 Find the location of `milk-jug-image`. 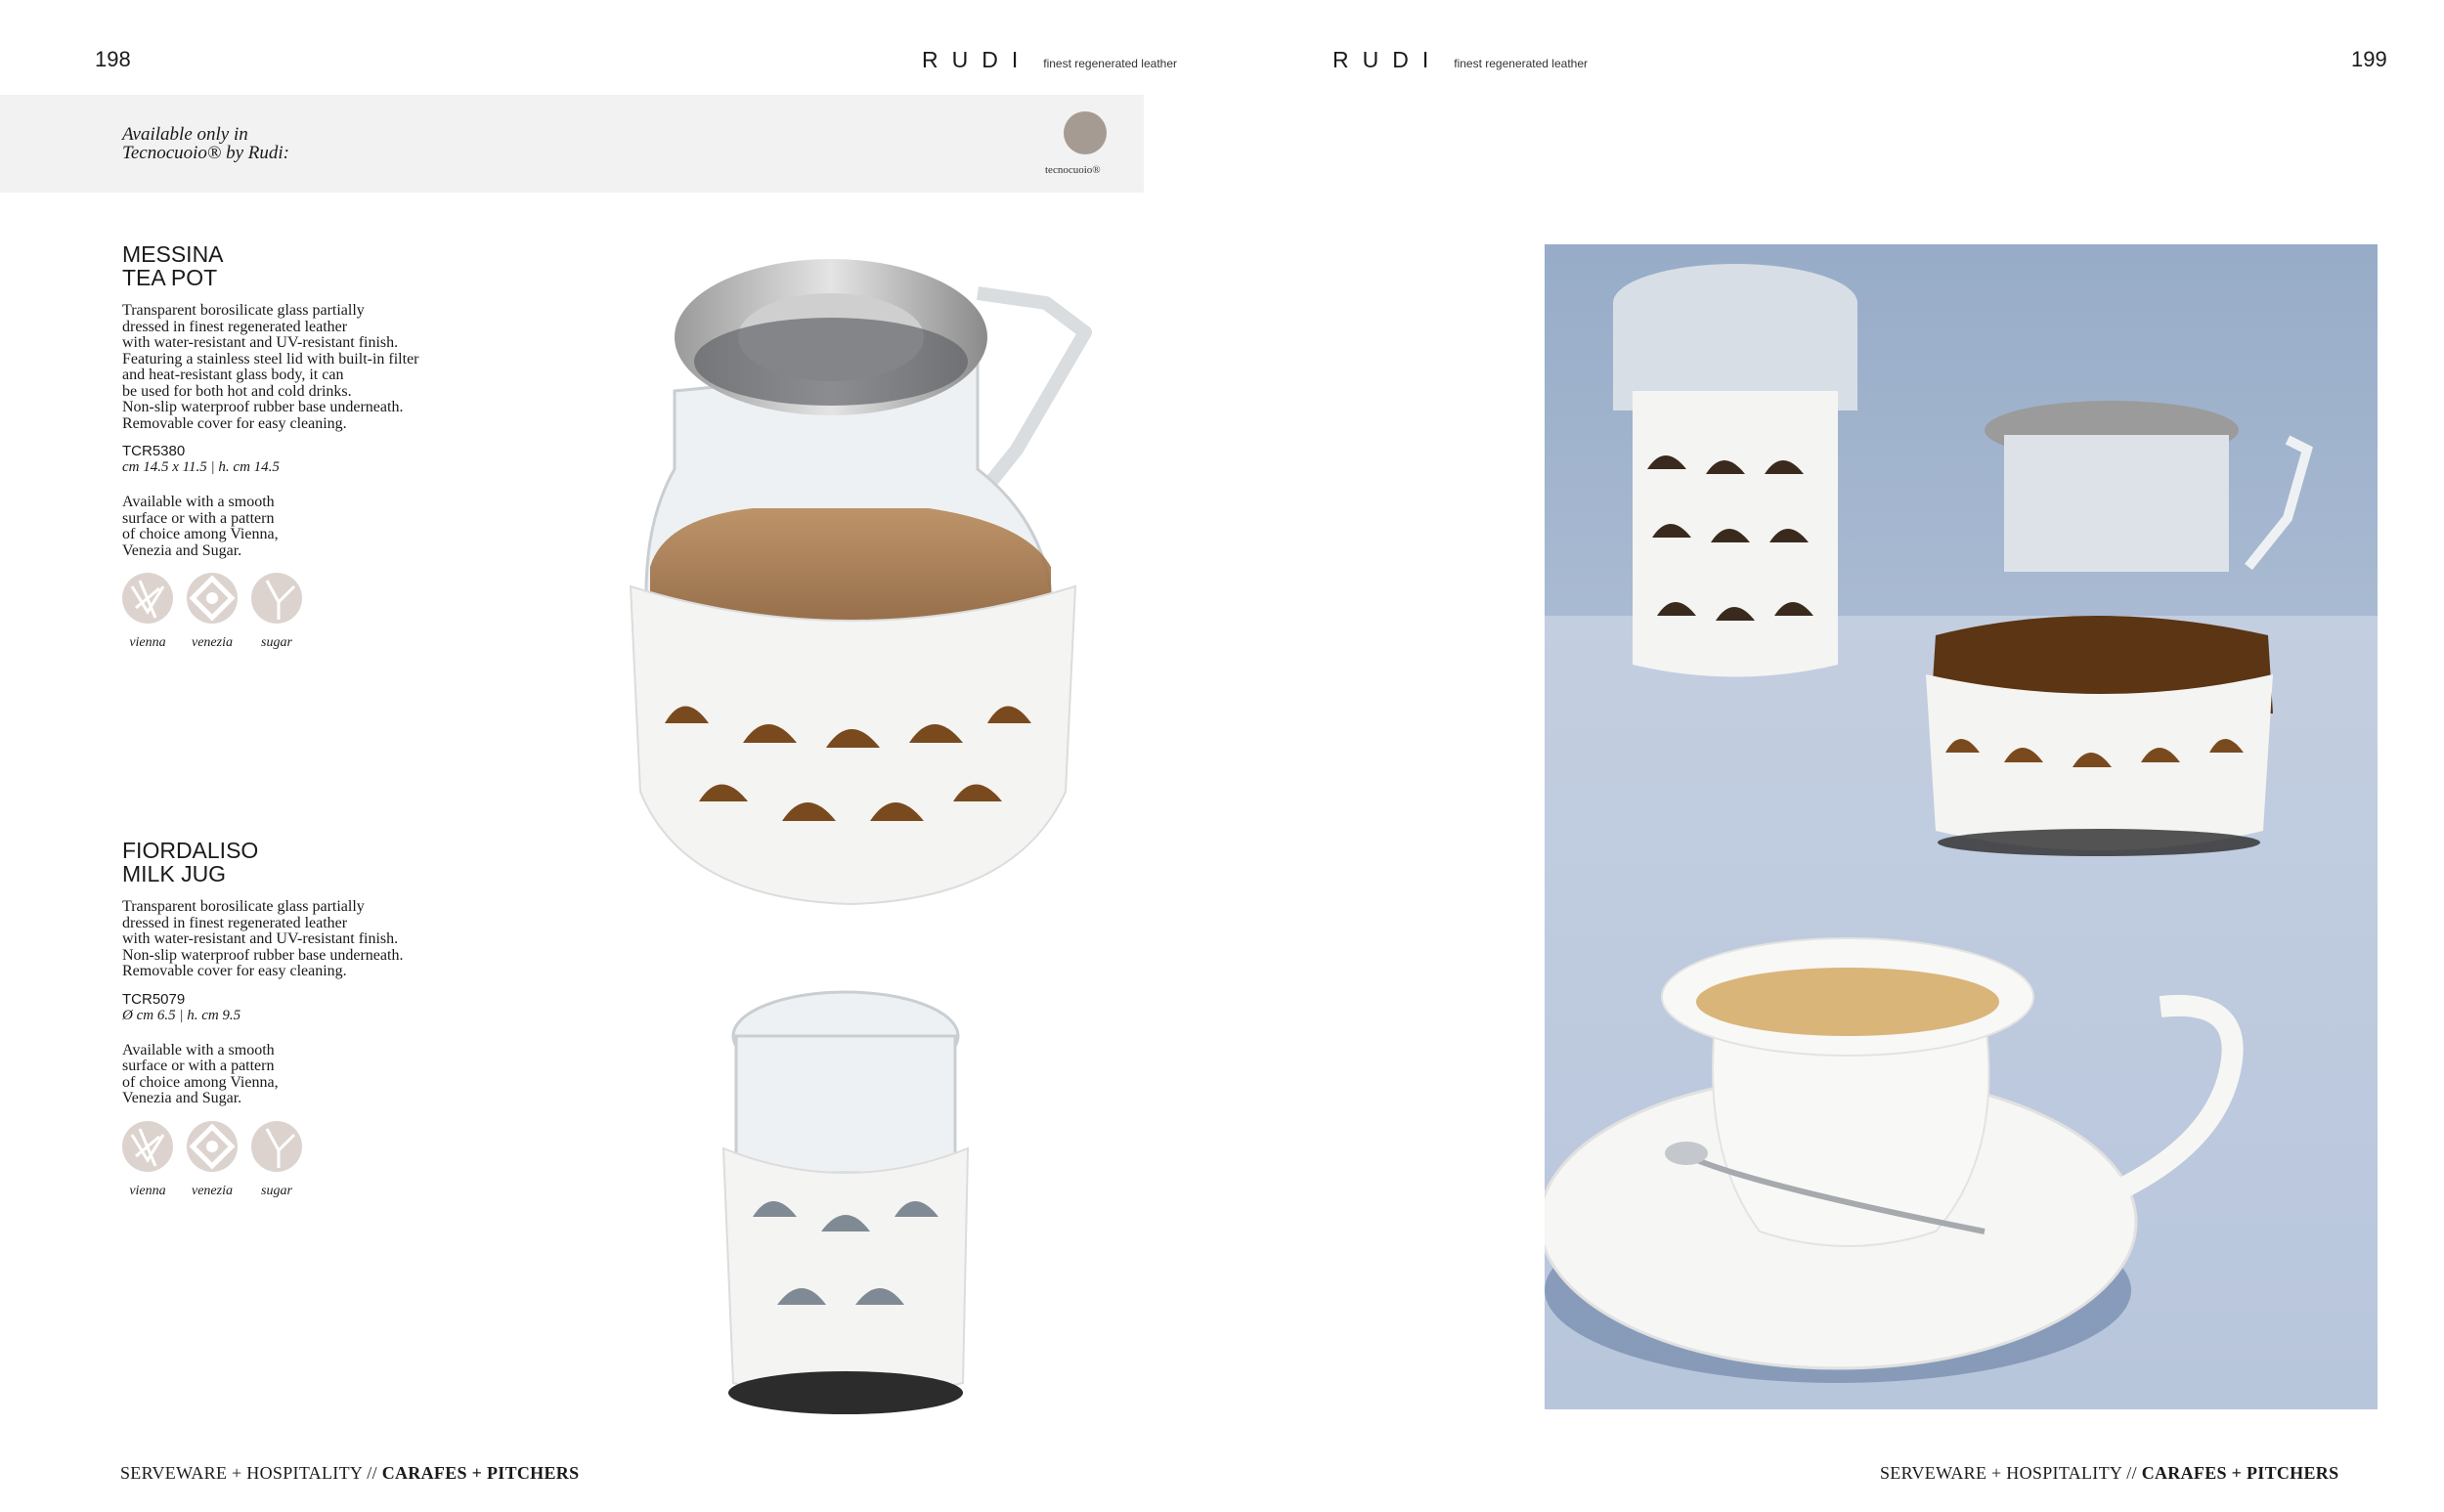

milk-jug-image is located at coordinates (845, 1202).